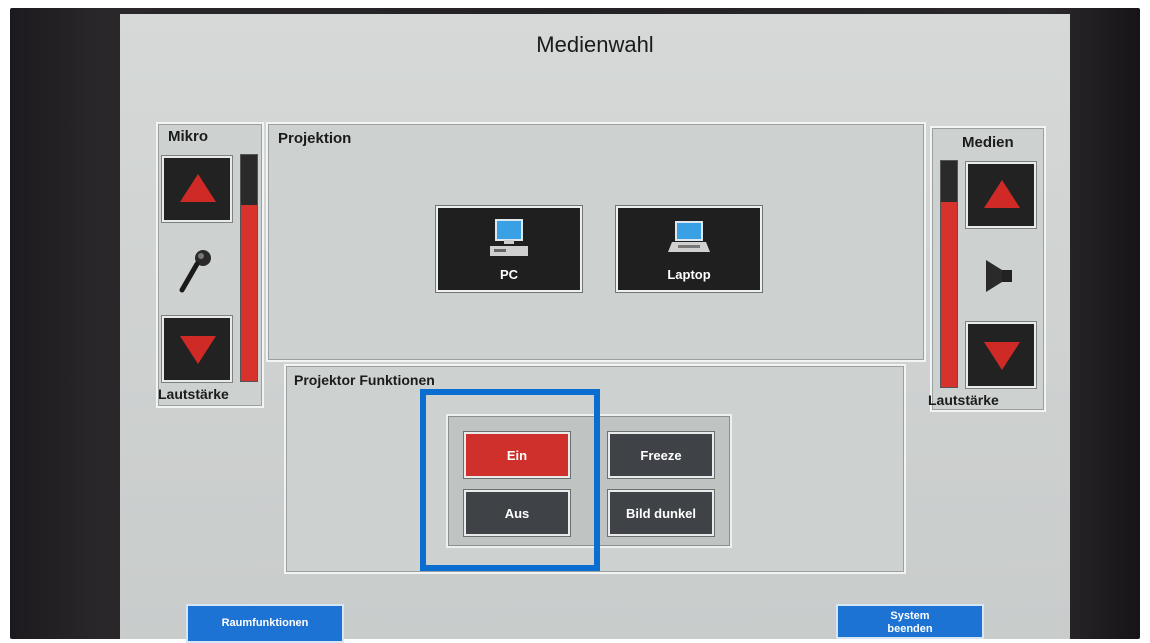  What do you see at coordinates (661, 455) in the screenshot?
I see `projektor-freeze-button: Freeze` at bounding box center [661, 455].